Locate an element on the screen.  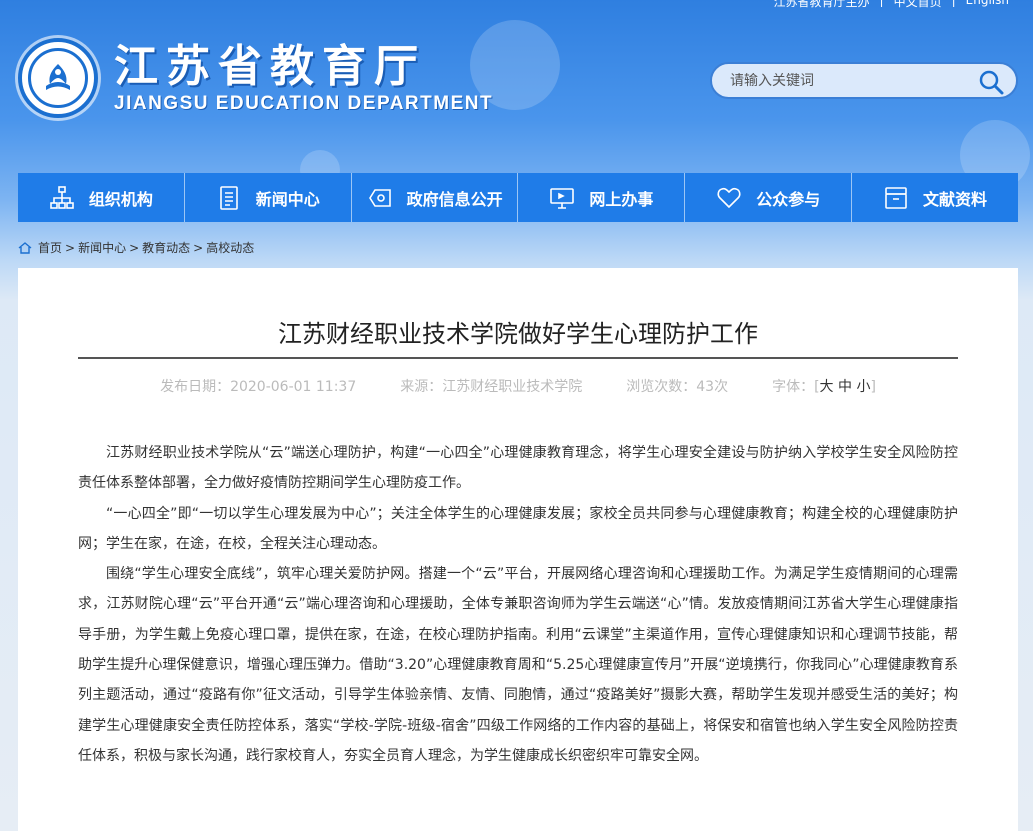
nav-label: 政府信息公开 is located at coordinates (454, 199).